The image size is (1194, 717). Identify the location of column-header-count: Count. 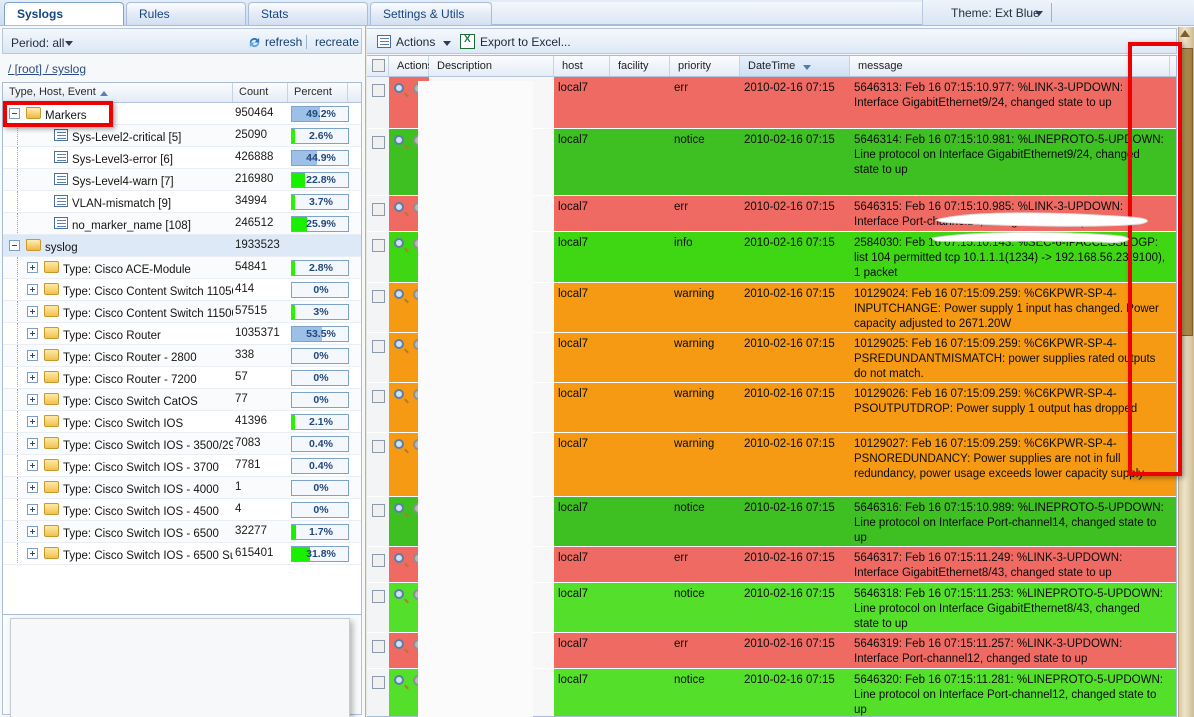
(260, 92).